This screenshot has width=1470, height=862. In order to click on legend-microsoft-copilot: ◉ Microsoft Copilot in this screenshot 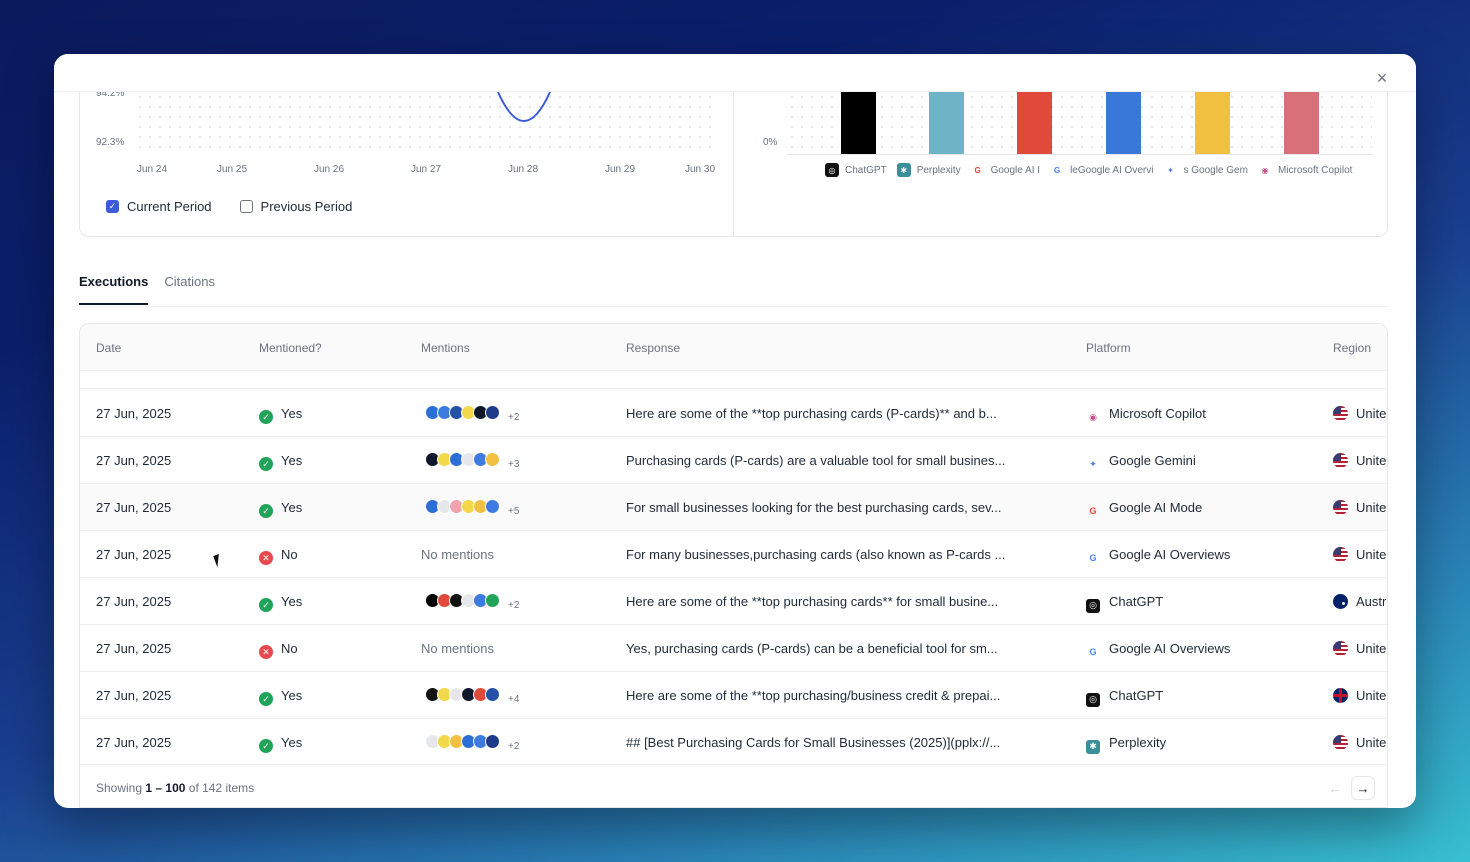, I will do `click(1304, 170)`.